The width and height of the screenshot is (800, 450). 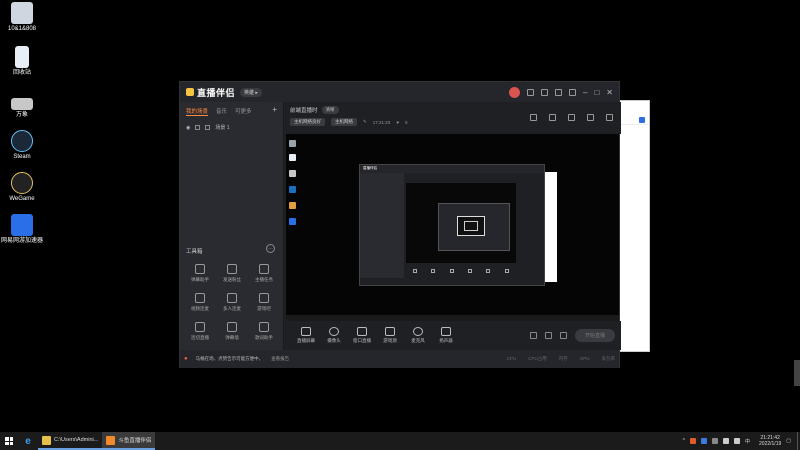 I want to click on close-icon: ✕, so click(x=609, y=92).